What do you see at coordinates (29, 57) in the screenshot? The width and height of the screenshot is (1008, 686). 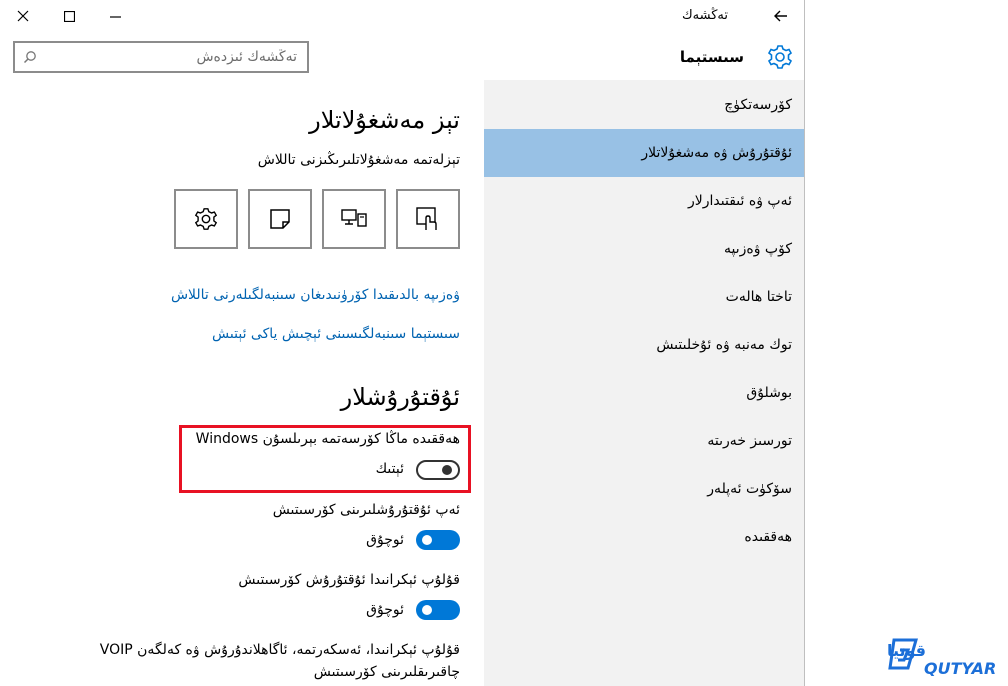 I see `search-icon` at bounding box center [29, 57].